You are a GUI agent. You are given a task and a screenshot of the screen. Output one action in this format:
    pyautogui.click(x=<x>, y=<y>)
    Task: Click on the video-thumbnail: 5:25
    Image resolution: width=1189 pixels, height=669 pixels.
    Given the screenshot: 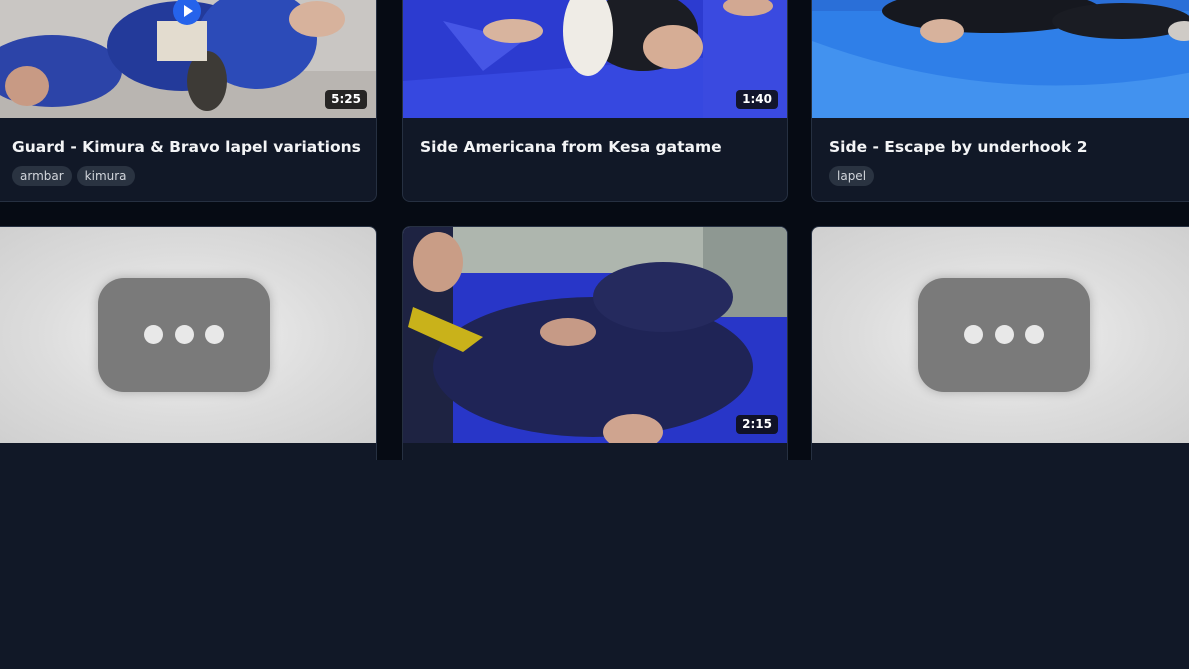 What is the action you would take?
    pyautogui.click(x=188, y=59)
    